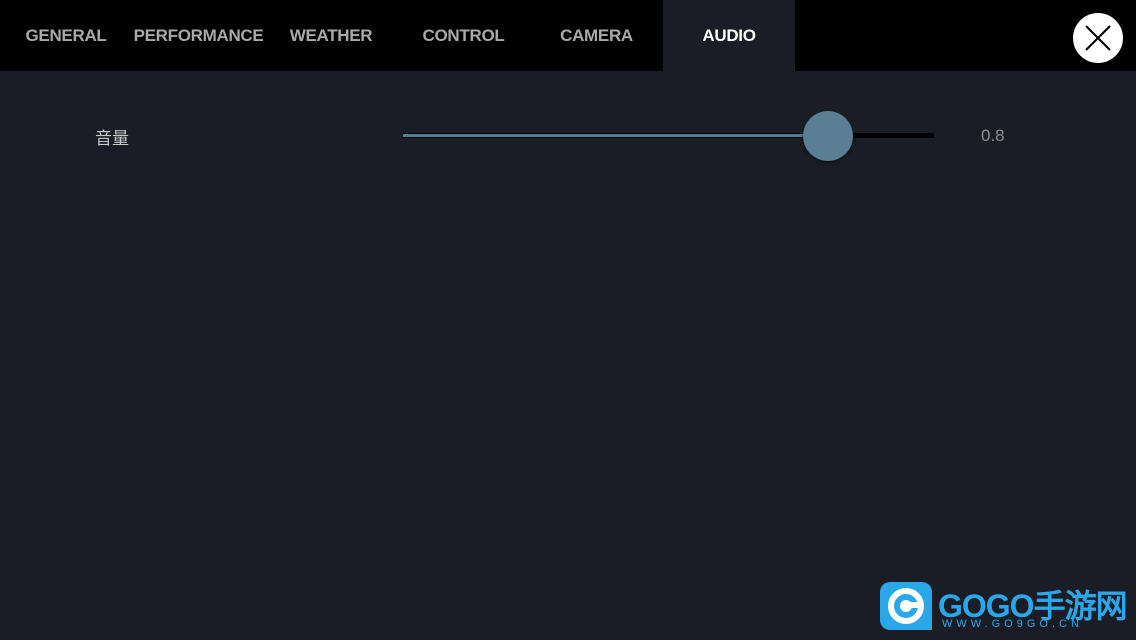  Describe the element at coordinates (993, 135) in the screenshot. I see `volume-value: 0.8` at that location.